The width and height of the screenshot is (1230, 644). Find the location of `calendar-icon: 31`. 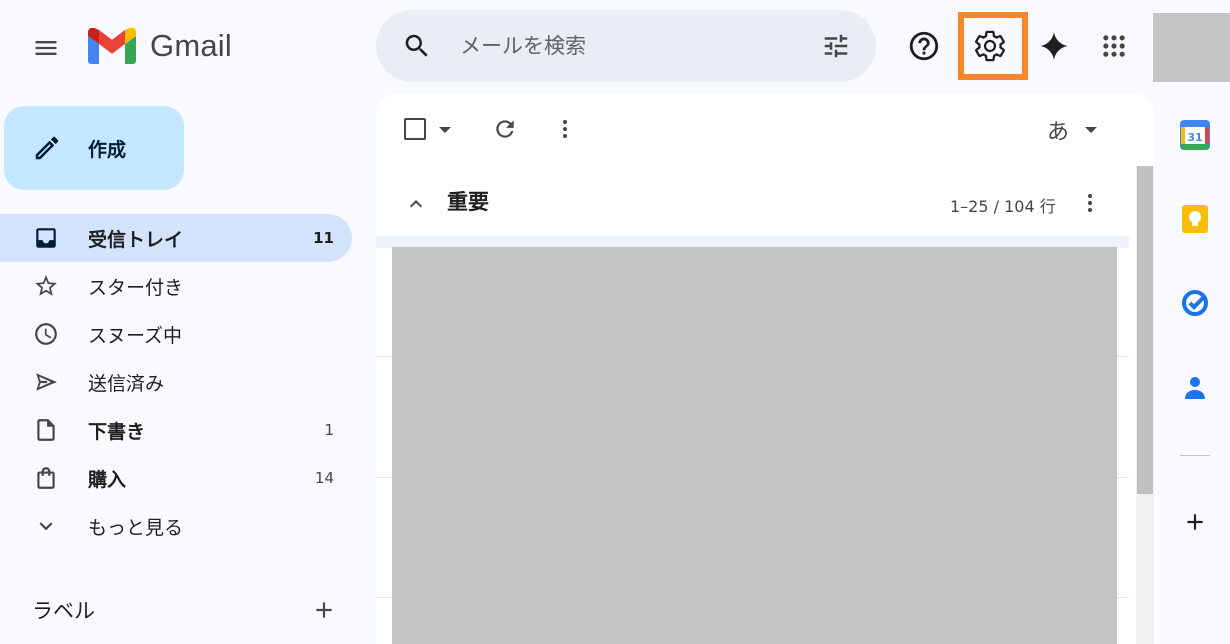

calendar-icon: 31 is located at coordinates (1195, 135).